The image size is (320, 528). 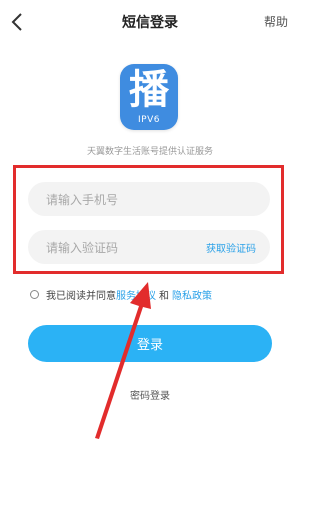 I want to click on auth-provider-text: 天翼数字生活账号提供认证服务, so click(x=149, y=152).